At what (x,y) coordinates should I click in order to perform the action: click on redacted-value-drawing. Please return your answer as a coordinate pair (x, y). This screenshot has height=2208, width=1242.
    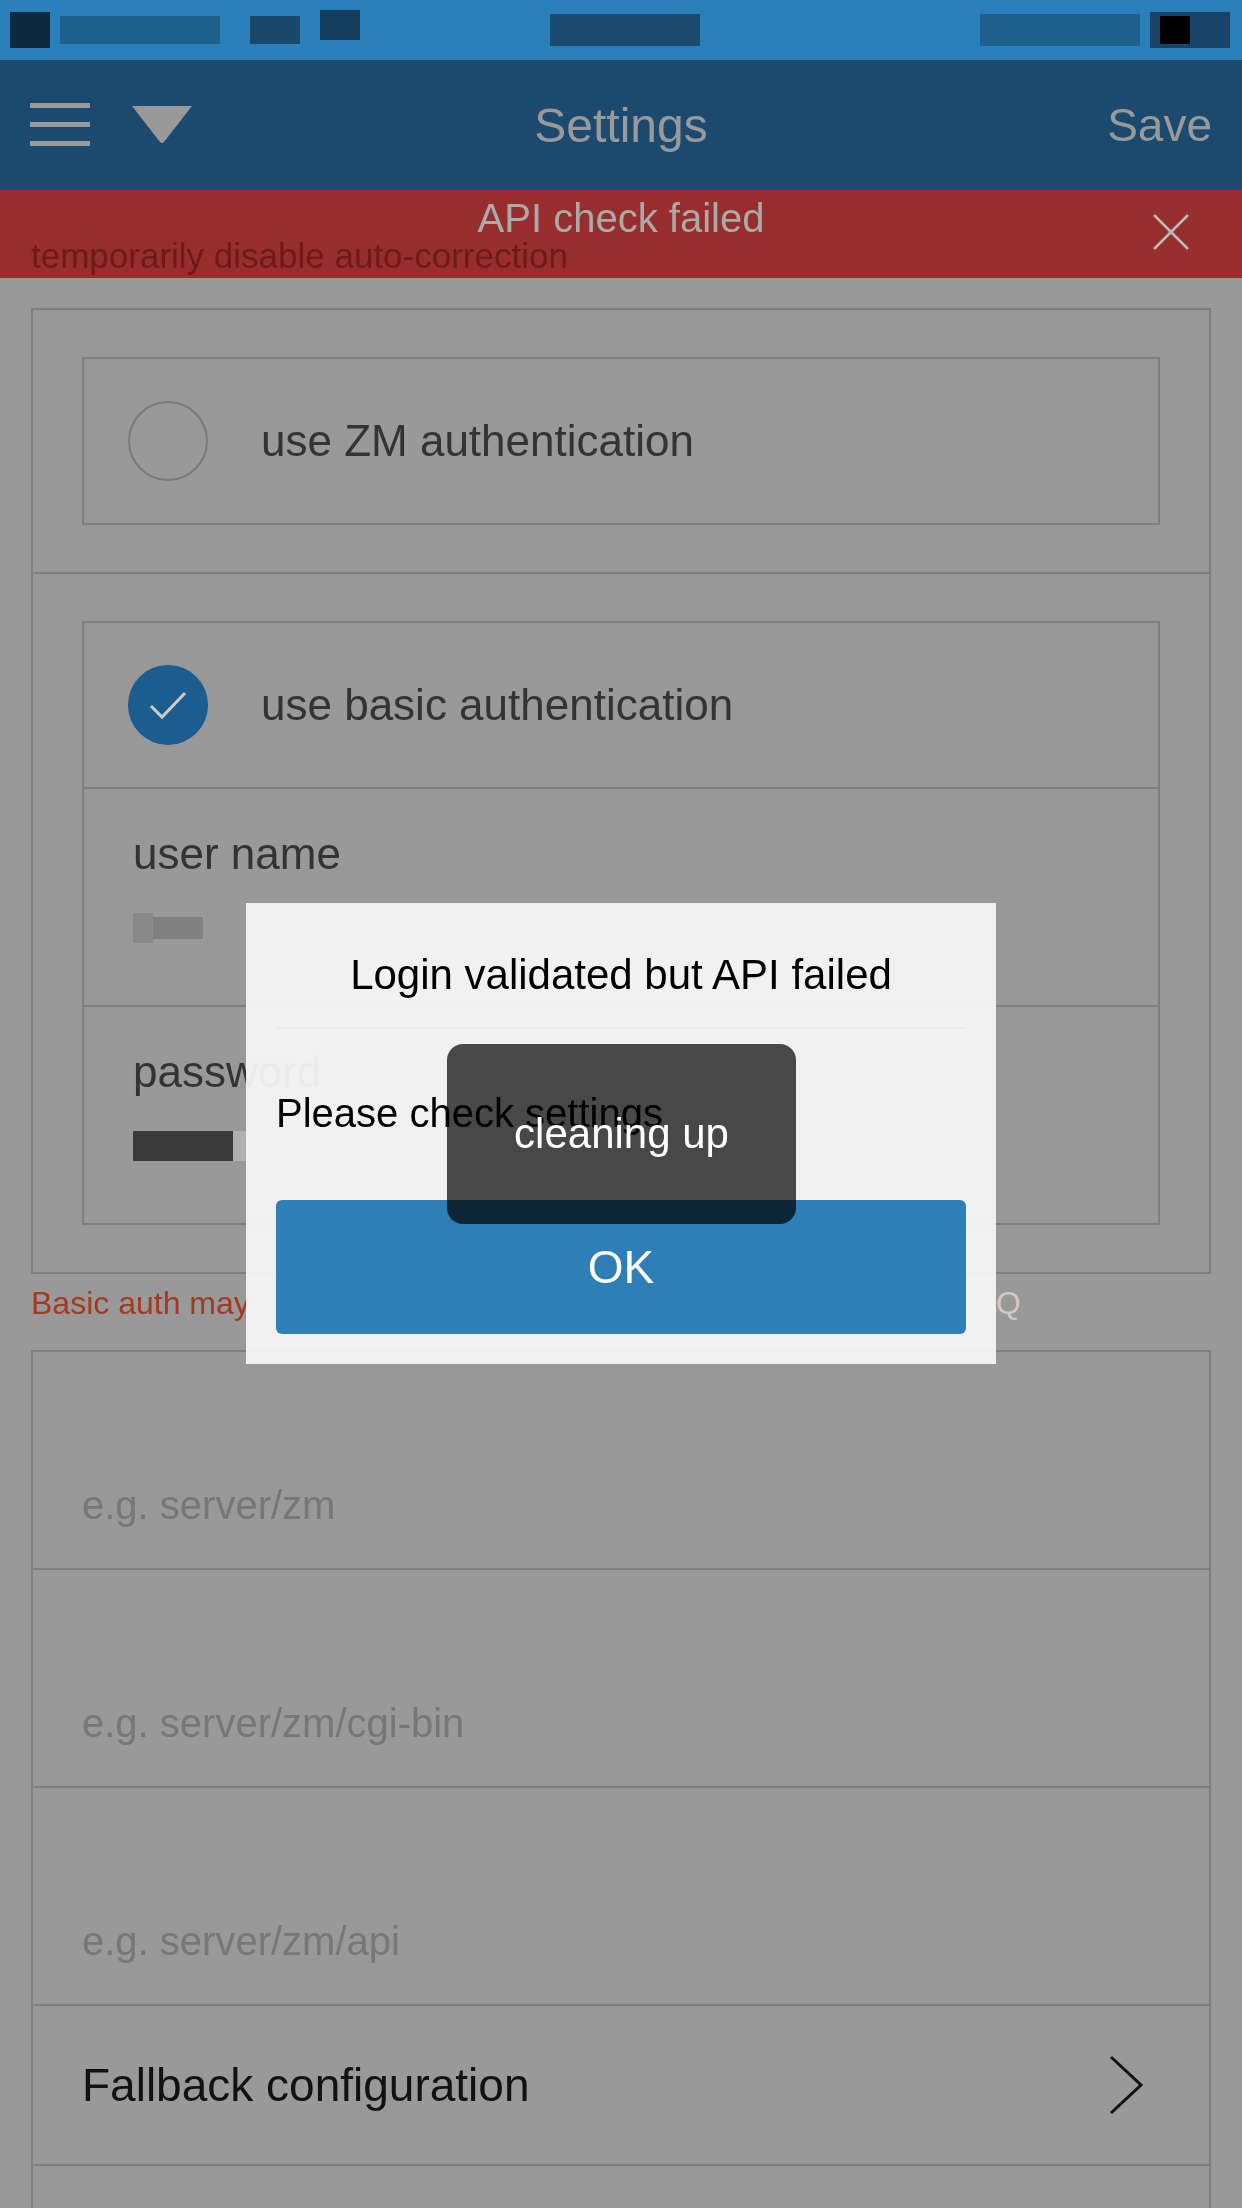
    Looking at the image, I should click on (168, 928).